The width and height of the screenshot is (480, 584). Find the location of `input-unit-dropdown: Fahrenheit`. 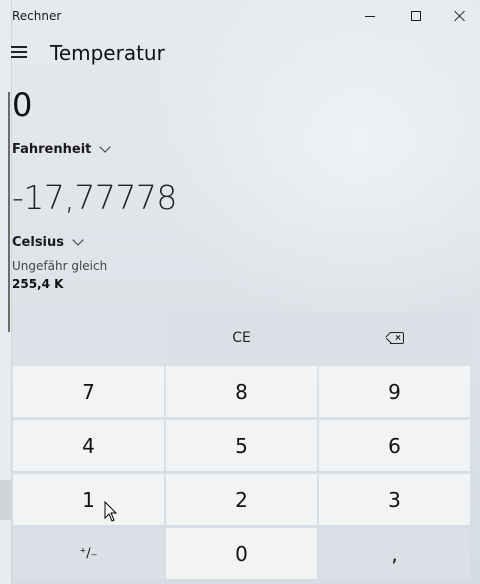

input-unit-dropdown: Fahrenheit is located at coordinates (62, 149).